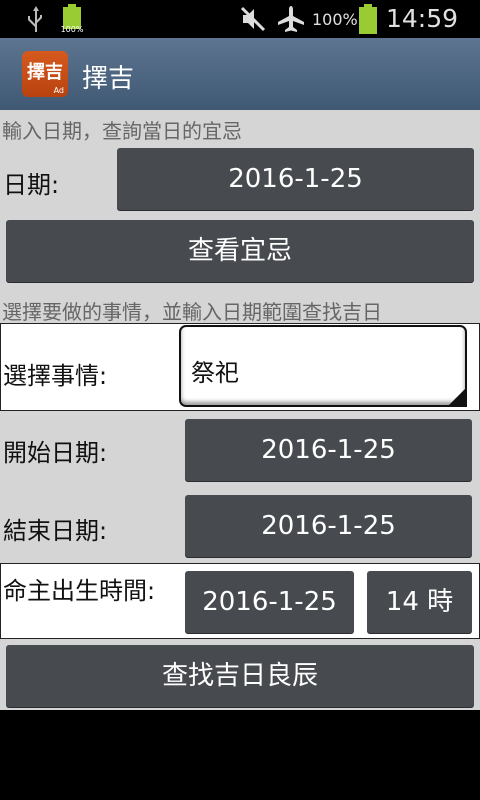  I want to click on birth-hour-button: 14 時, so click(419, 602).